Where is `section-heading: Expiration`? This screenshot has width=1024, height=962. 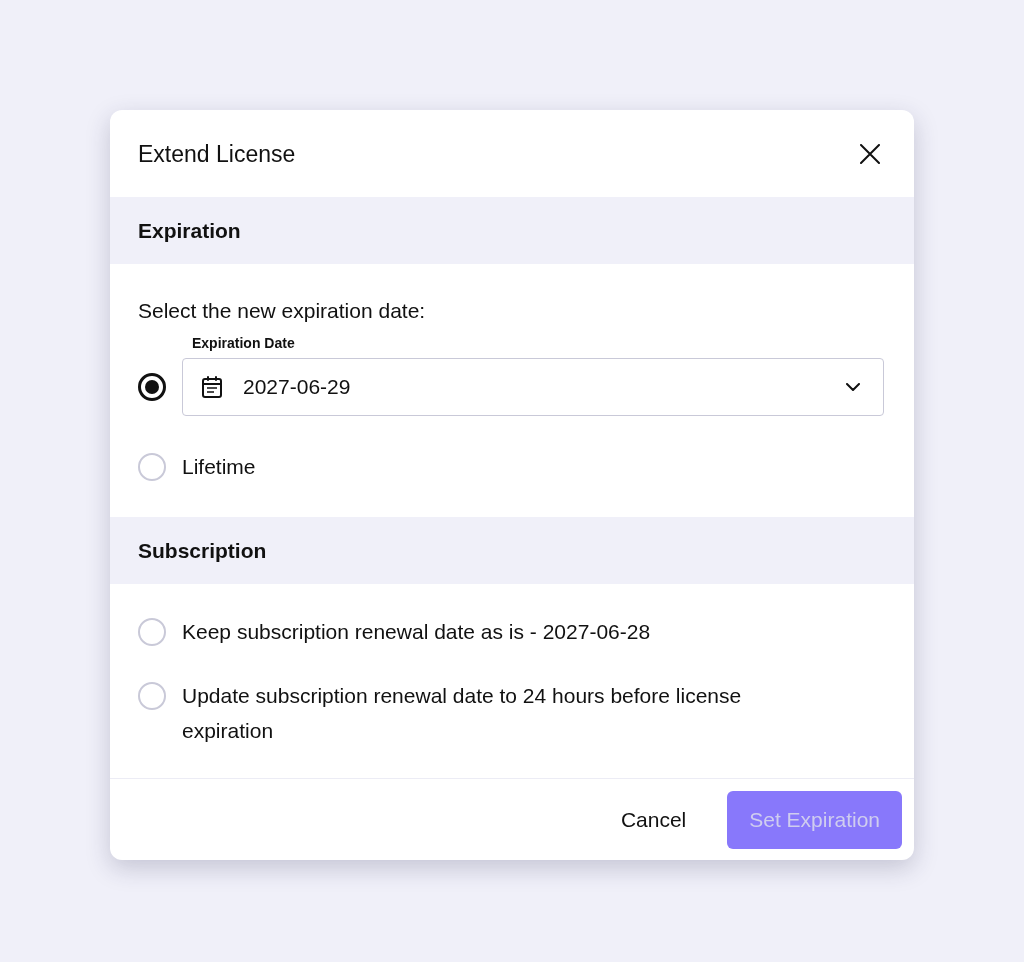
section-heading: Expiration is located at coordinates (189, 230).